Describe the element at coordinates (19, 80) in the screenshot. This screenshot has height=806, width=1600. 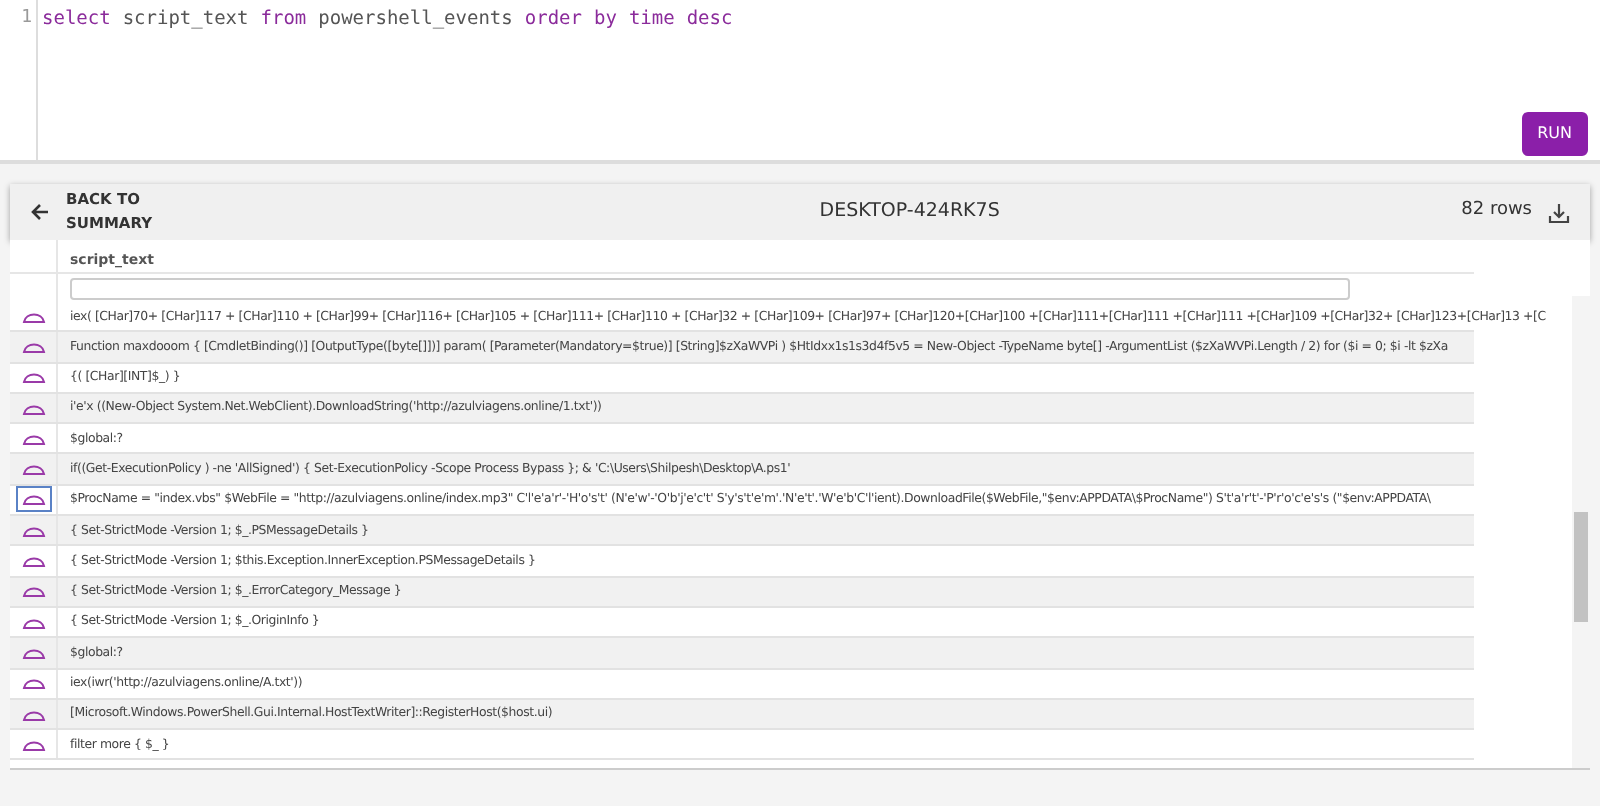
I see `line-number: 1` at that location.